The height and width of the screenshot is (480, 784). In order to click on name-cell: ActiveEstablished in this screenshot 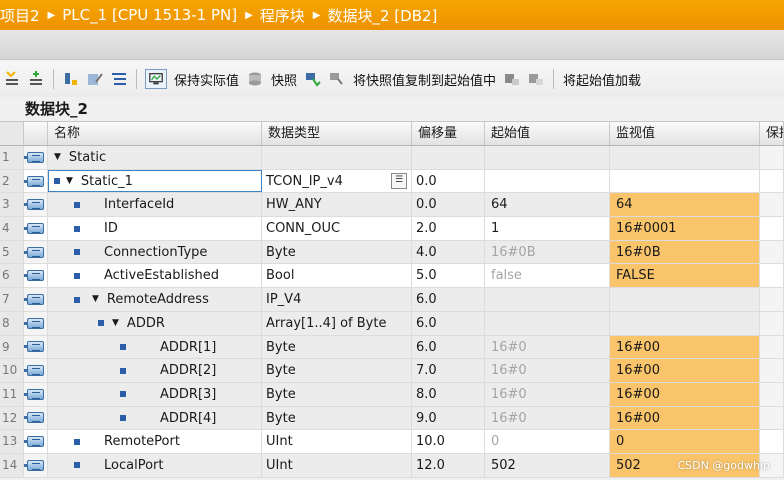, I will do `click(155, 276)`.